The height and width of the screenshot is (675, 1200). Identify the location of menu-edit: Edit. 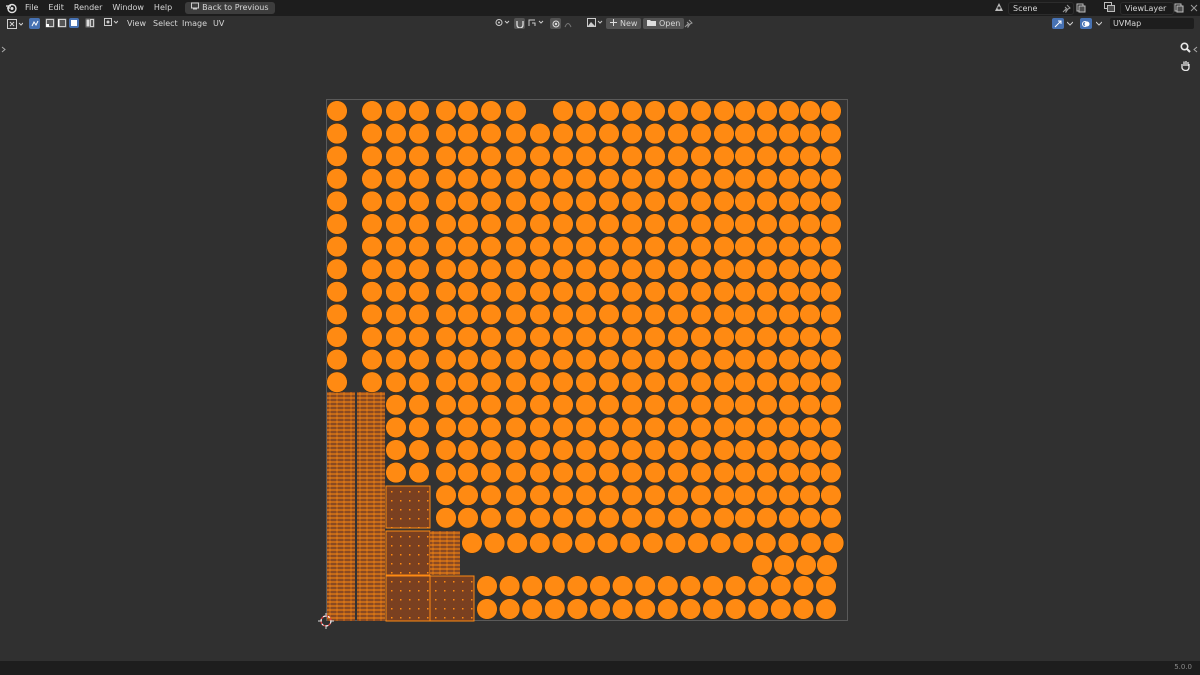
(56, 8).